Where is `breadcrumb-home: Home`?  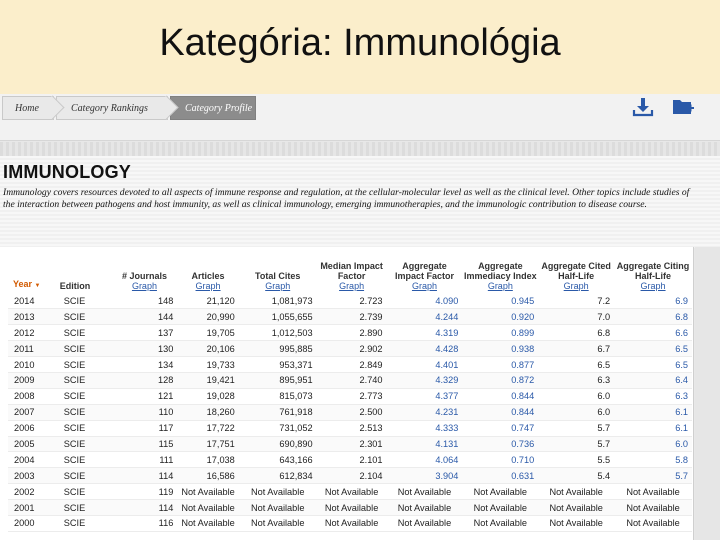 breadcrumb-home: Home is located at coordinates (28, 108).